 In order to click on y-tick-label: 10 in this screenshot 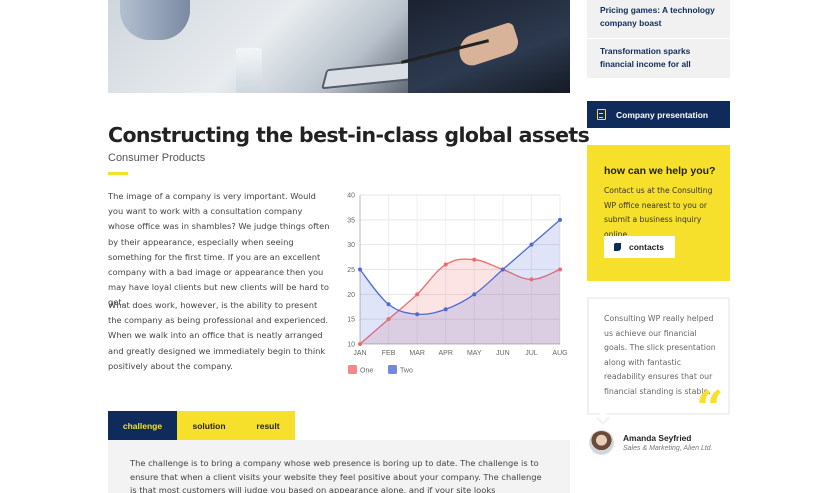, I will do `click(351, 345)`.